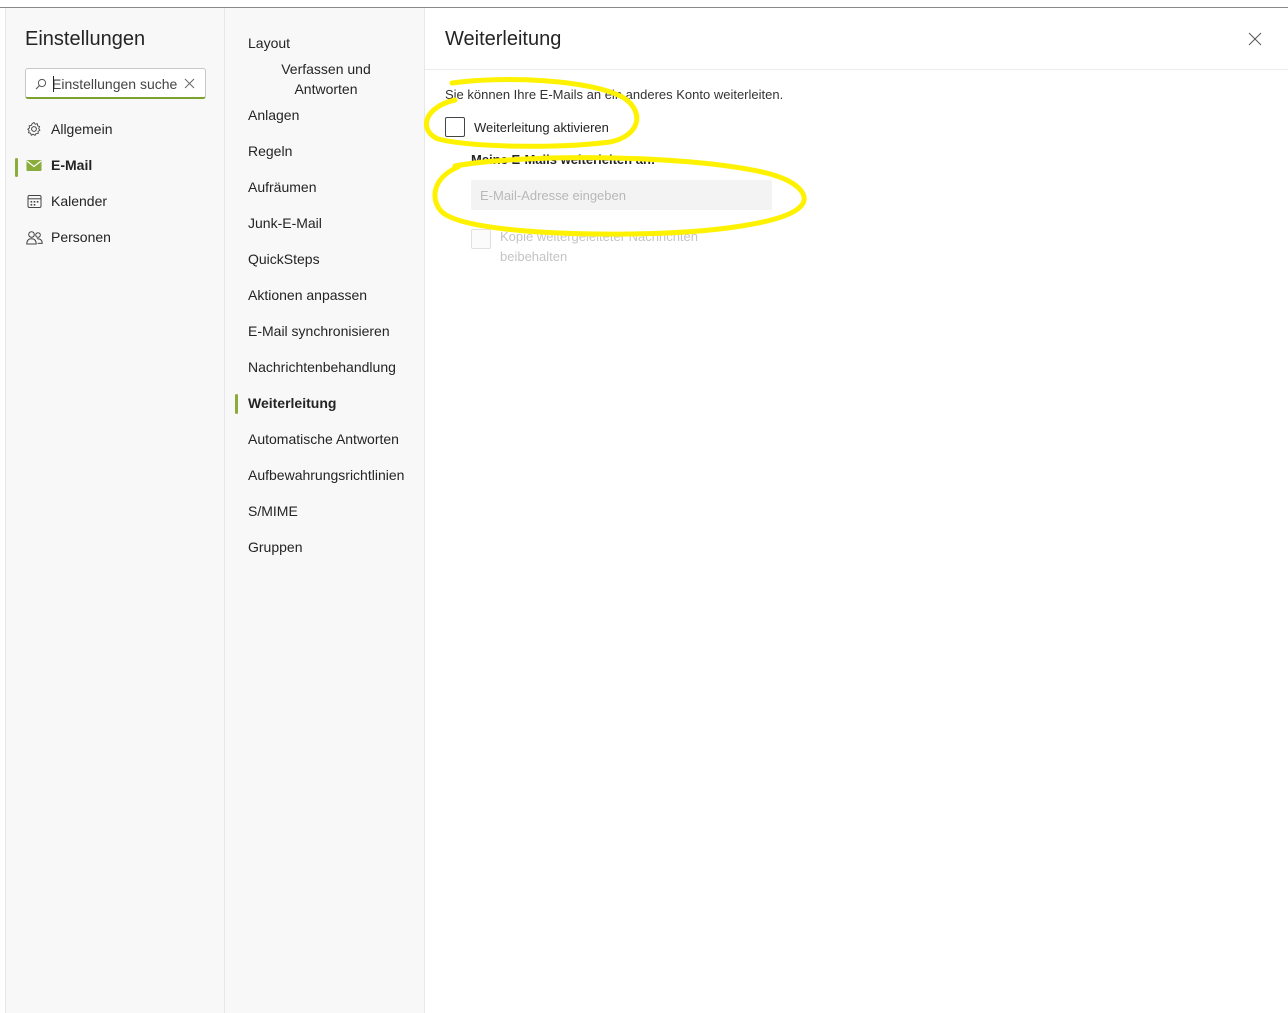 Image resolution: width=1288 pixels, height=1013 pixels. What do you see at coordinates (79, 201) in the screenshot?
I see `category-label: Kalender` at bounding box center [79, 201].